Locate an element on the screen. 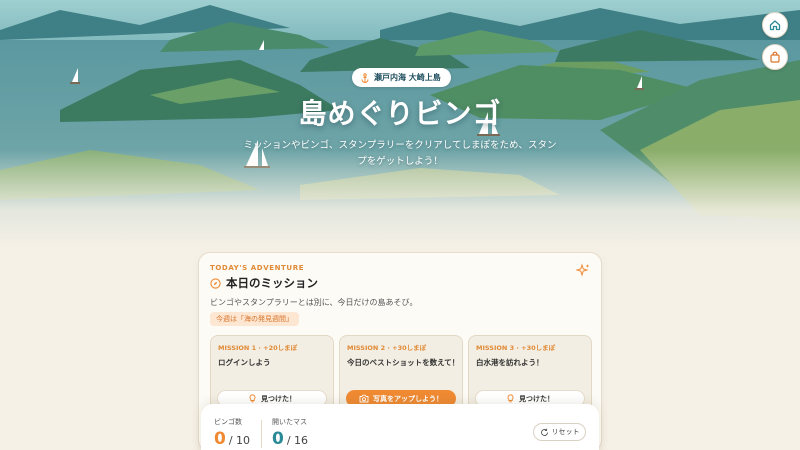 The width and height of the screenshot is (800, 450). sparkle-icon is located at coordinates (583, 270).